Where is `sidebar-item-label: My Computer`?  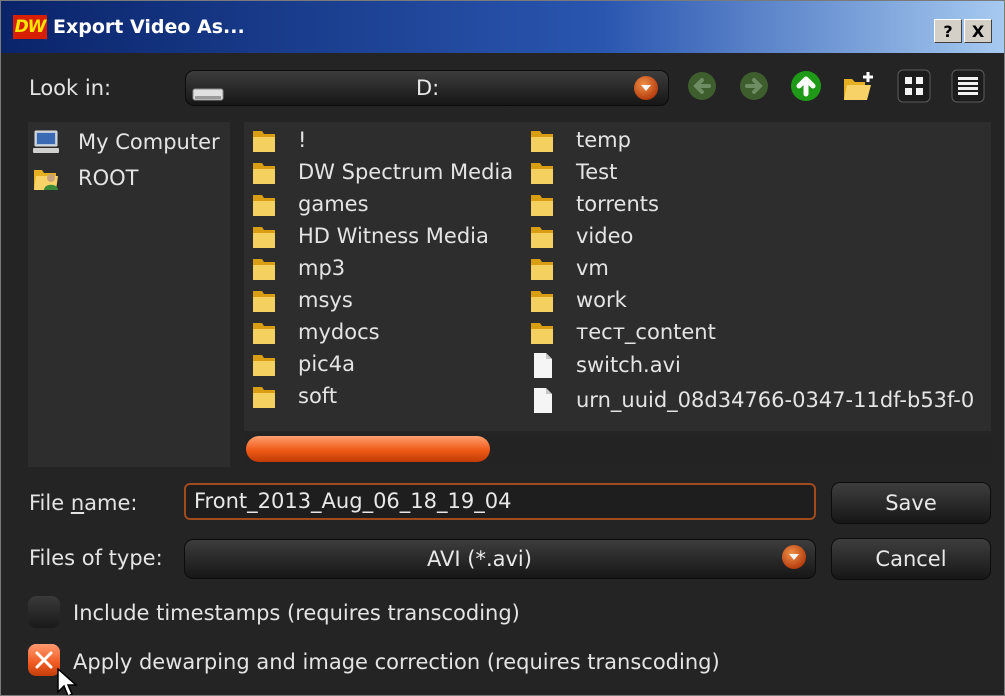
sidebar-item-label: My Computer is located at coordinates (149, 142).